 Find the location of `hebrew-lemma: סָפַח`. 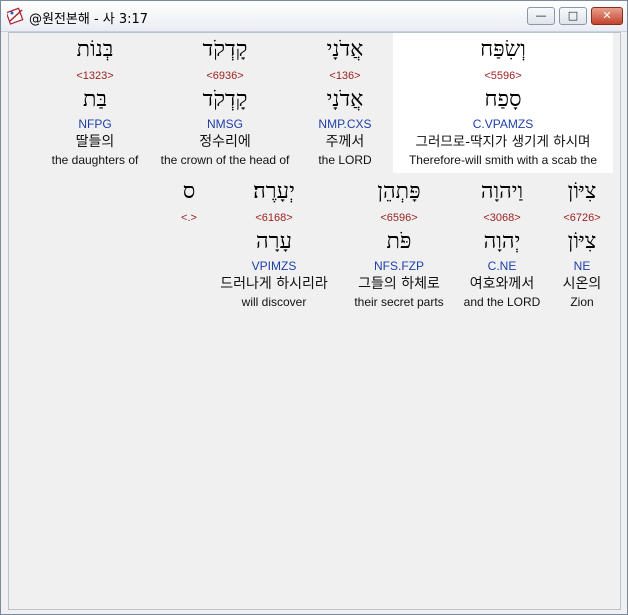

hebrew-lemma: סָפַח is located at coordinates (503, 99).